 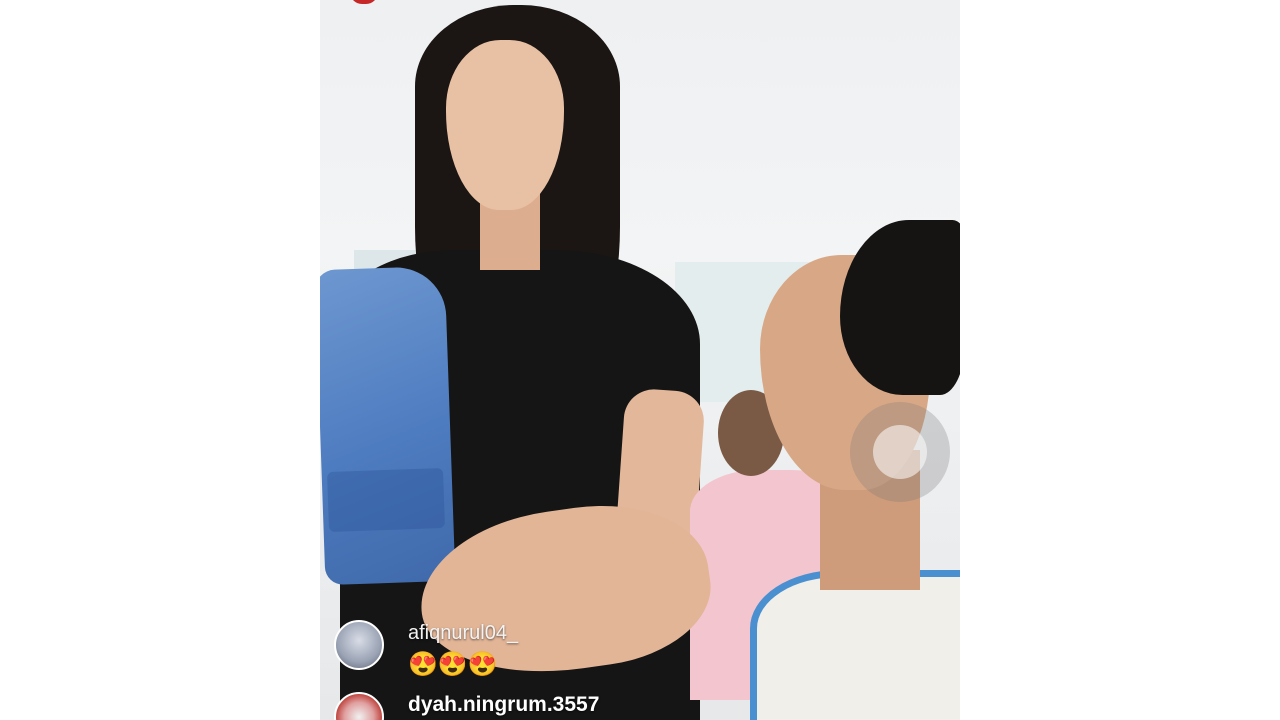 What do you see at coordinates (453, 664) in the screenshot?
I see `comment-message: 😍😍😍` at bounding box center [453, 664].